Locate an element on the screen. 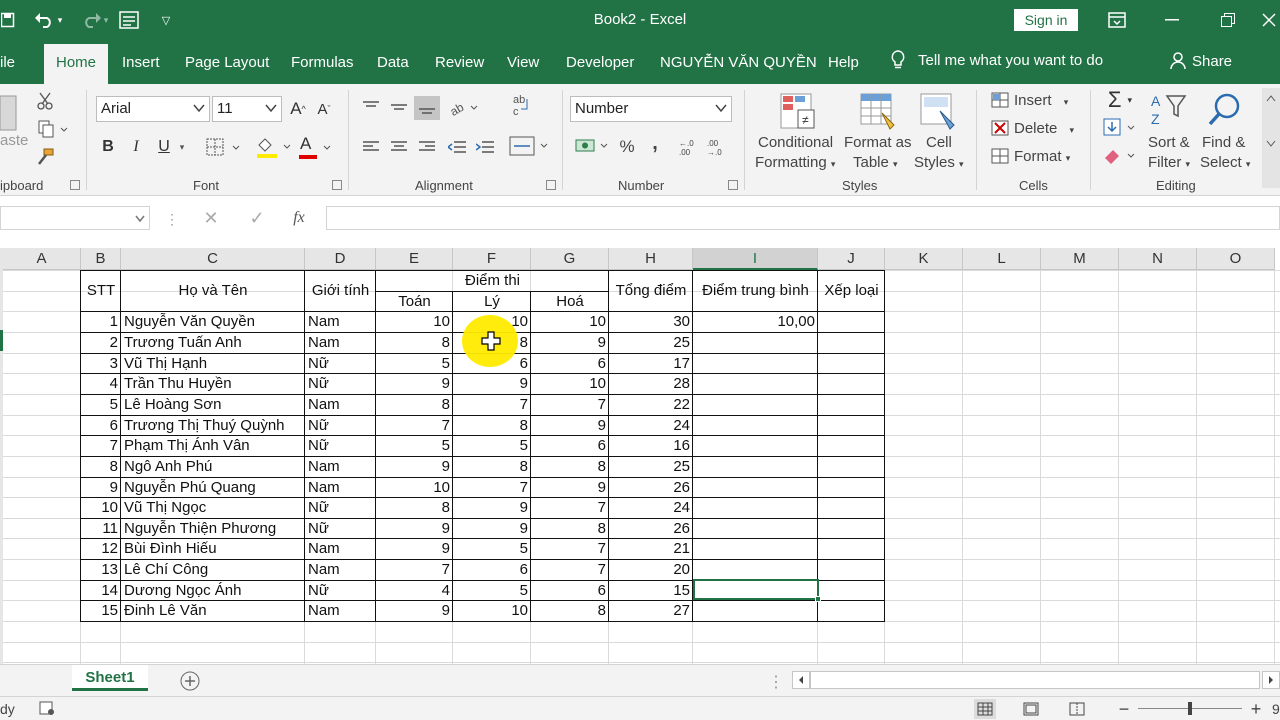 The height and width of the screenshot is (720, 1280). column-header-k: K is located at coordinates (924, 259).